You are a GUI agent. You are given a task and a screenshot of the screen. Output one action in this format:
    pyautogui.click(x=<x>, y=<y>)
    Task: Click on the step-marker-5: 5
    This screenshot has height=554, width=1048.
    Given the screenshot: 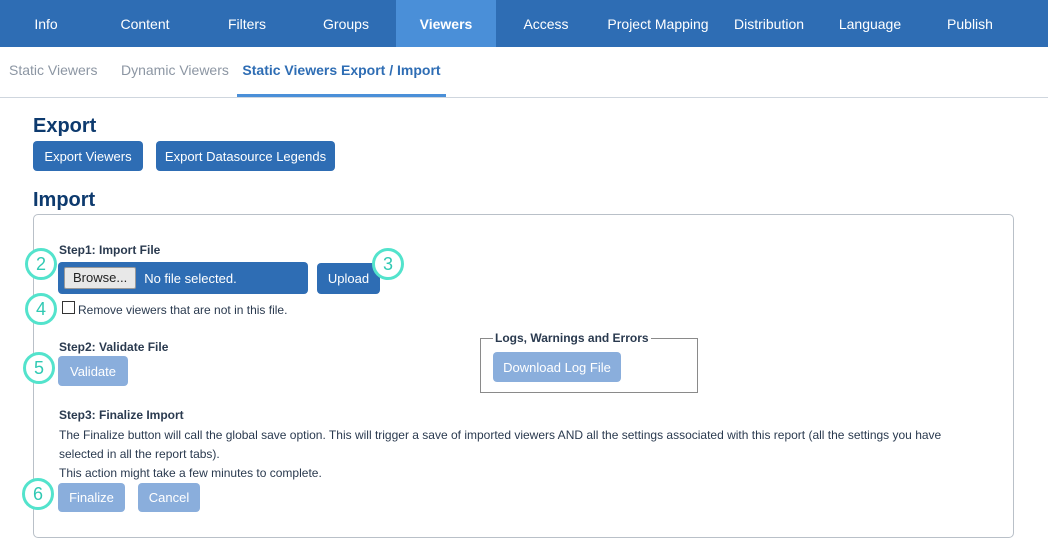 What is the action you would take?
    pyautogui.click(x=39, y=368)
    